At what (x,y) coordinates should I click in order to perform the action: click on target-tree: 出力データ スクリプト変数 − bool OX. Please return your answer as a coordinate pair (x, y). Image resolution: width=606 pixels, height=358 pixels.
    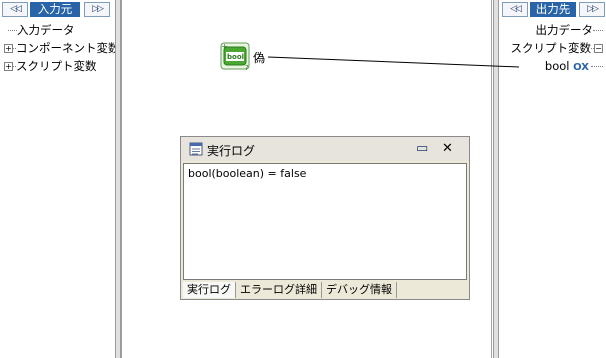
    Looking at the image, I should click on (551, 49).